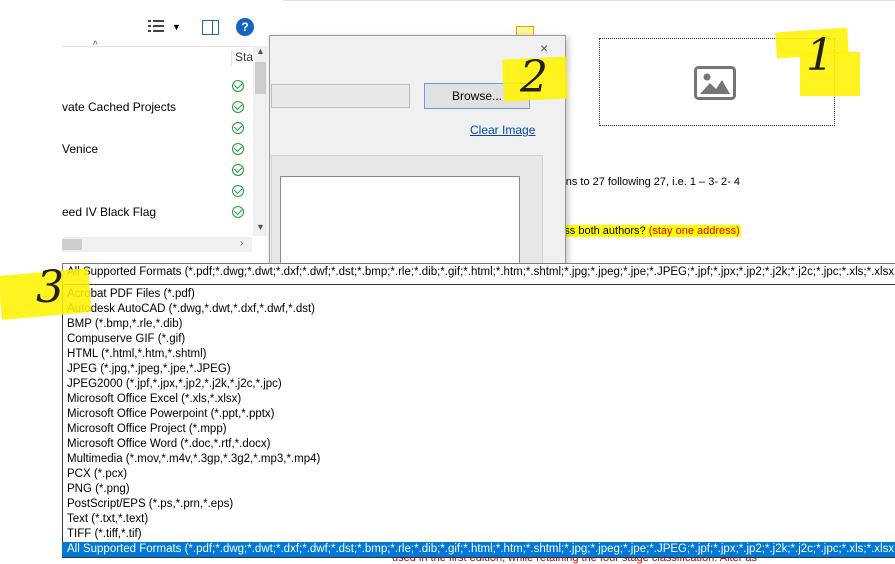 Image resolution: width=895 pixels, height=564 pixels. I want to click on list-item: Venice, so click(80, 149).